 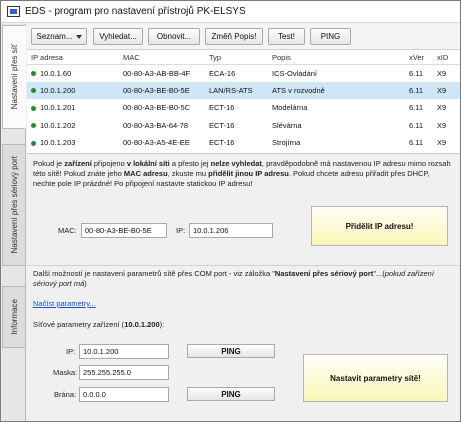 I want to click on cell-mac: 00-80-A3-BE-B0-5E, so click(x=162, y=90).